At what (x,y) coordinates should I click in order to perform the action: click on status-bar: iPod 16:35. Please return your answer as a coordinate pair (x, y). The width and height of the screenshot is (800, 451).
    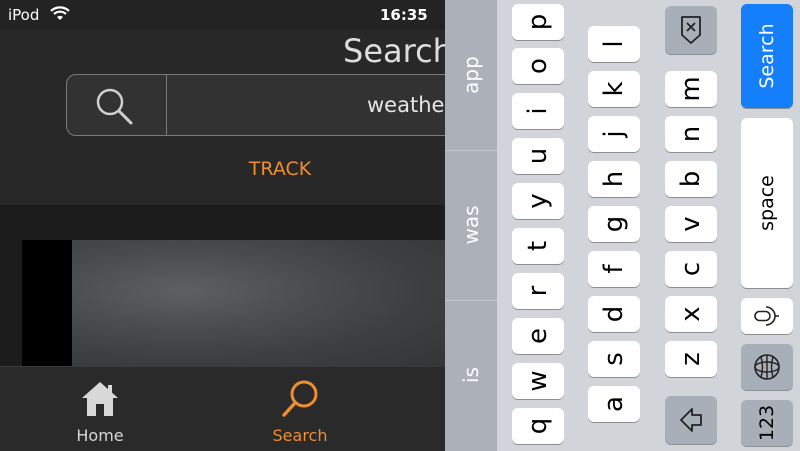
    Looking at the image, I should click on (222, 15).